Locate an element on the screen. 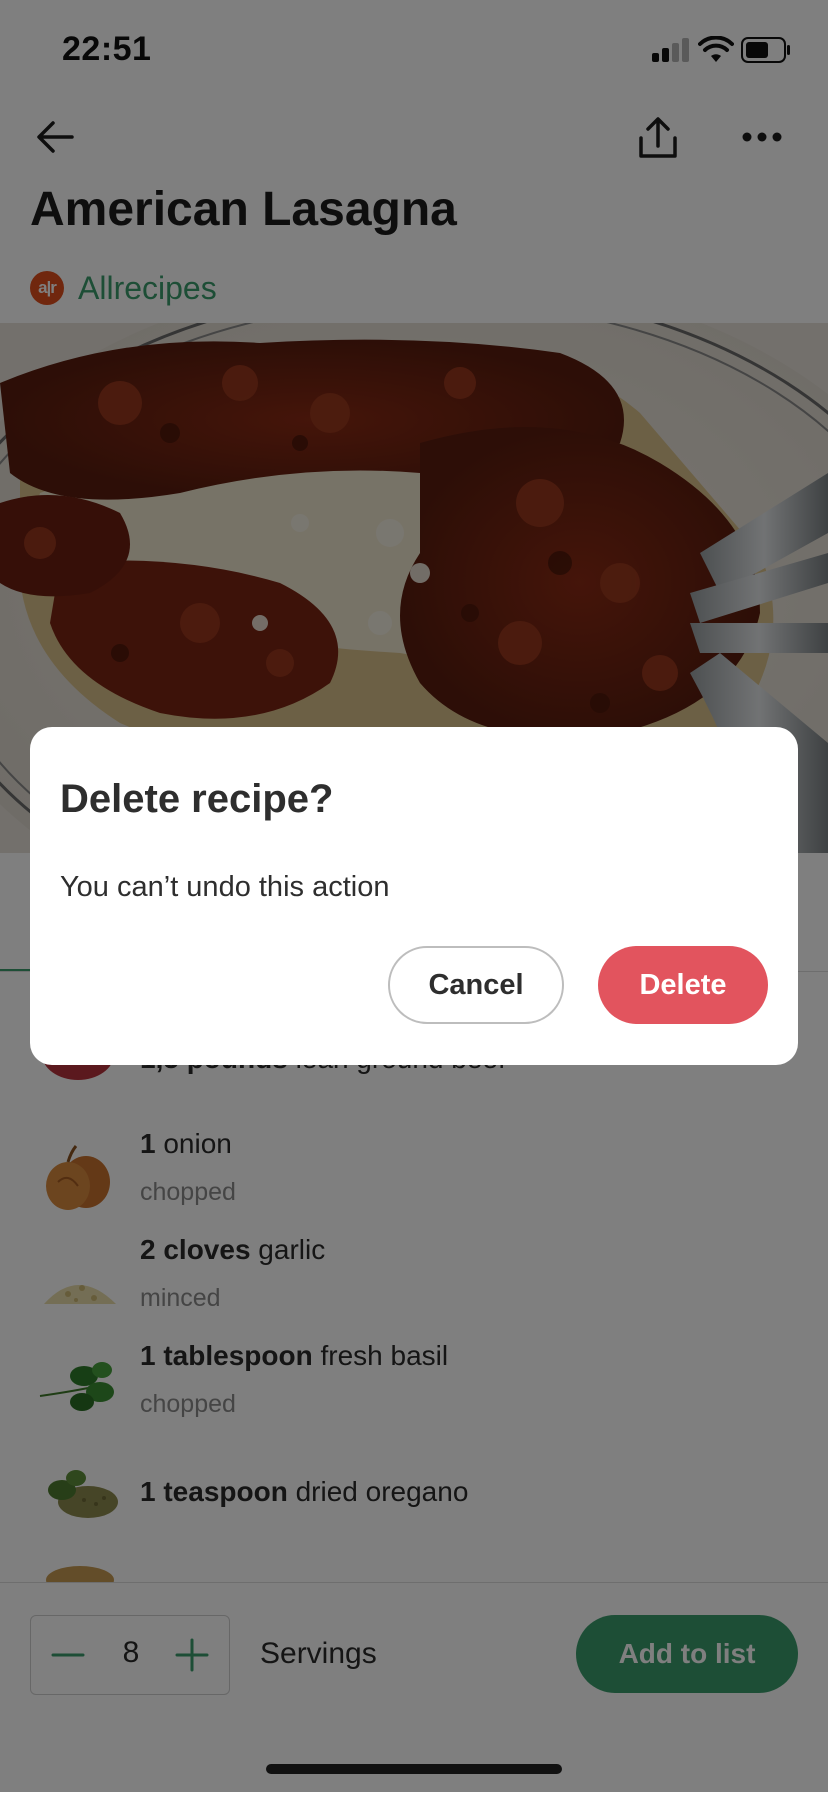 This screenshot has height=1793, width=828. dialog-title: Delete recipe? is located at coordinates (197, 799).